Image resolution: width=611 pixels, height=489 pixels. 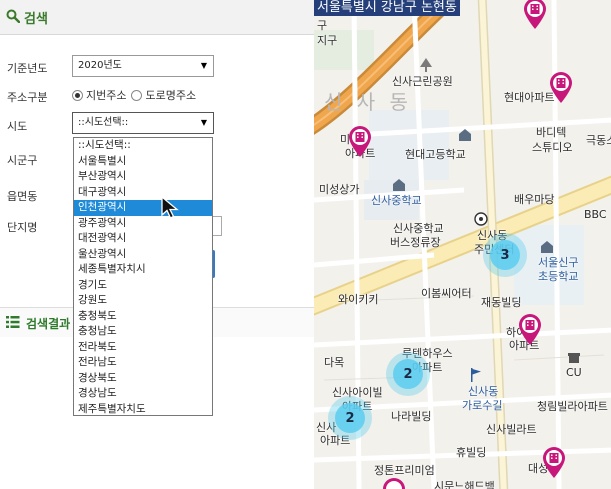 What do you see at coordinates (143, 193) in the screenshot?
I see `sido-option: 대구광역시` at bounding box center [143, 193].